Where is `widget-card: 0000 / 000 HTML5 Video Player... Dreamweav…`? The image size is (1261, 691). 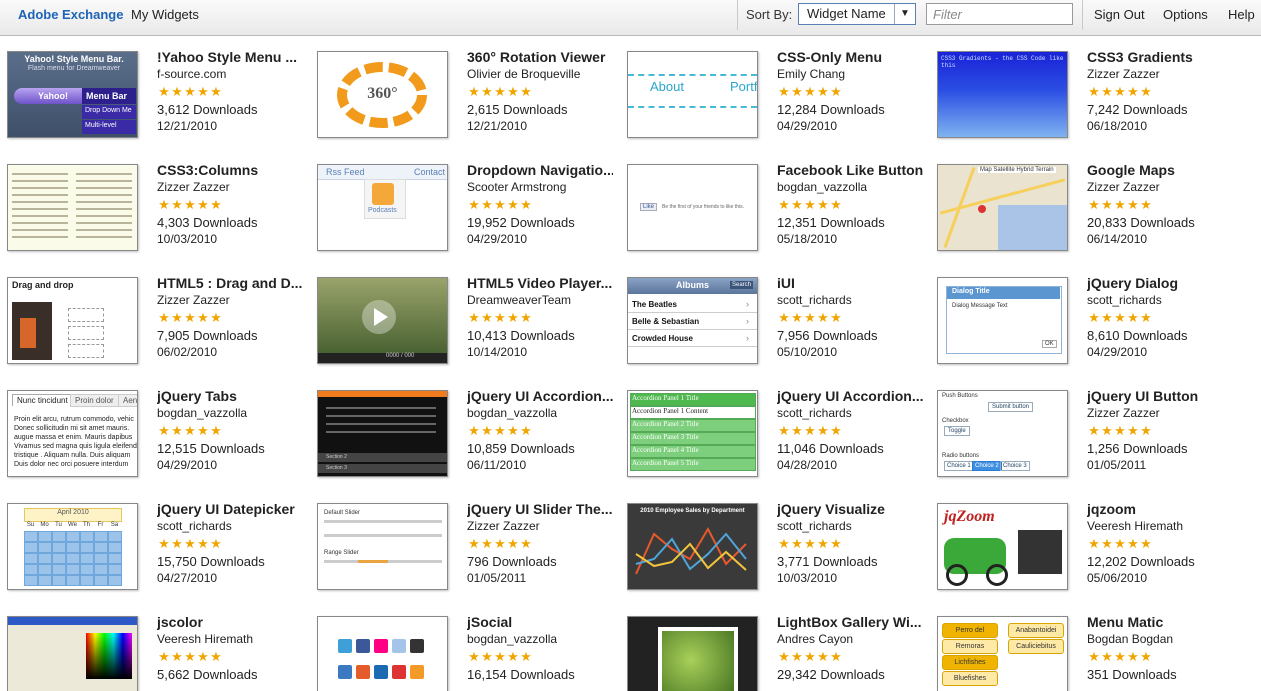
widget-card: 0000 / 000 HTML5 Video Player... Dreamweav… is located at coordinates (462, 318).